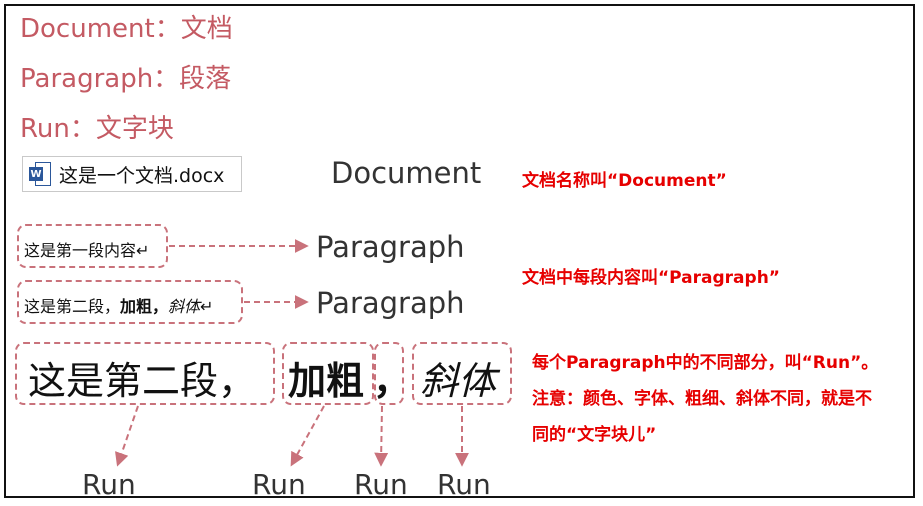  Describe the element at coordinates (804, 492) in the screenshot. I see `watermark-csdn: CSDN @游戏安全实验室` at that location.